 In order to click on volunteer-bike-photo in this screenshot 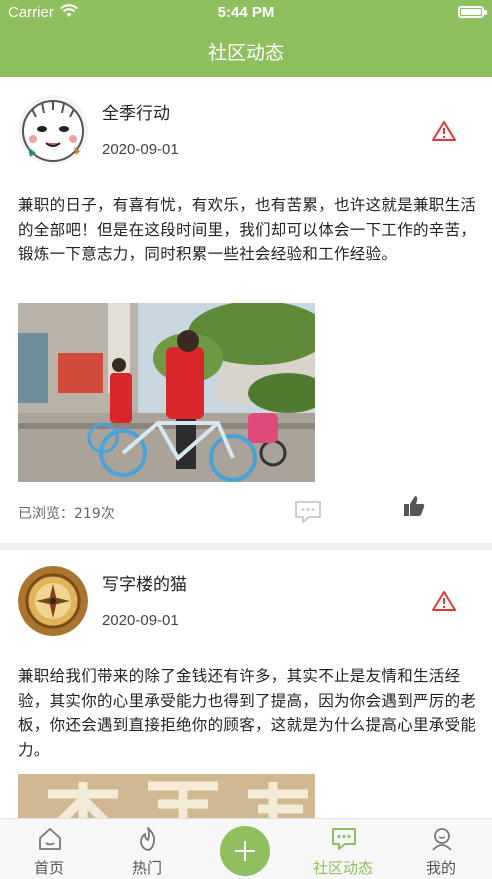, I will do `click(166, 392)`.